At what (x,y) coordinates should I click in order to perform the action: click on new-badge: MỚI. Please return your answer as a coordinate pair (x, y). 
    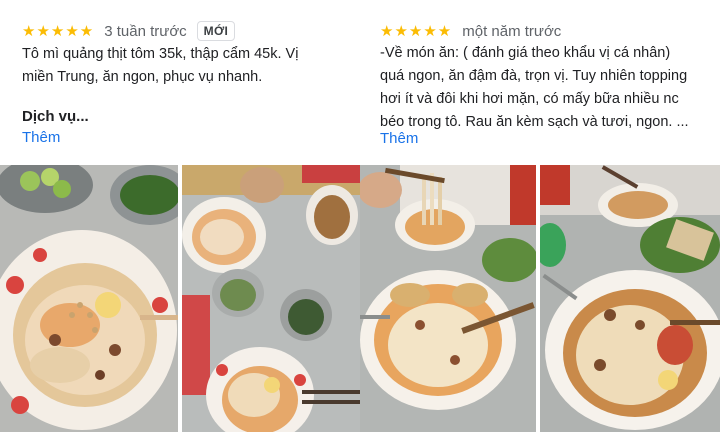
    Looking at the image, I should click on (216, 31).